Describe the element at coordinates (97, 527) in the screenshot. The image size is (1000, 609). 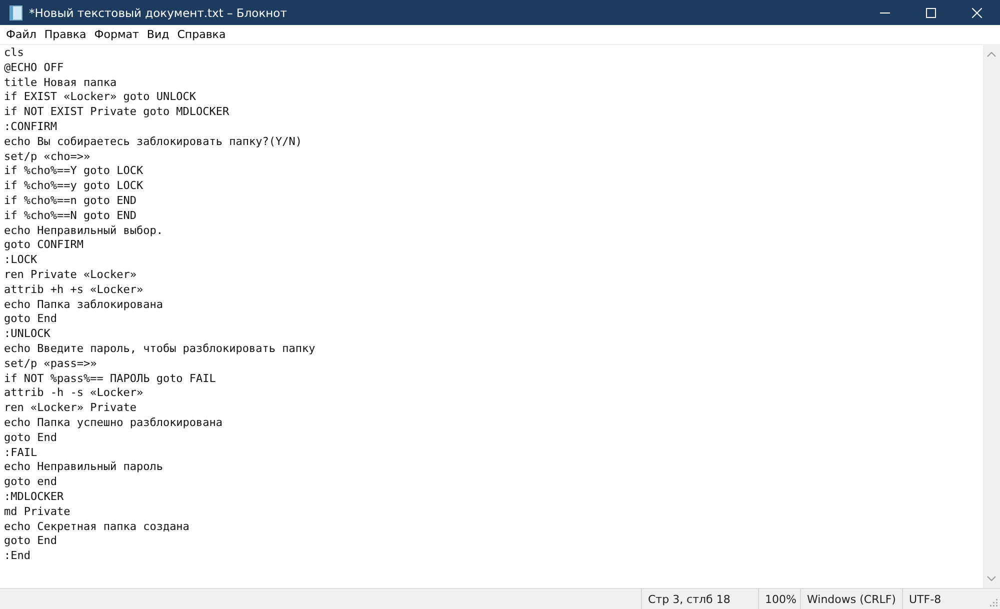
I see `code-line: echo Секретная папка создана` at that location.